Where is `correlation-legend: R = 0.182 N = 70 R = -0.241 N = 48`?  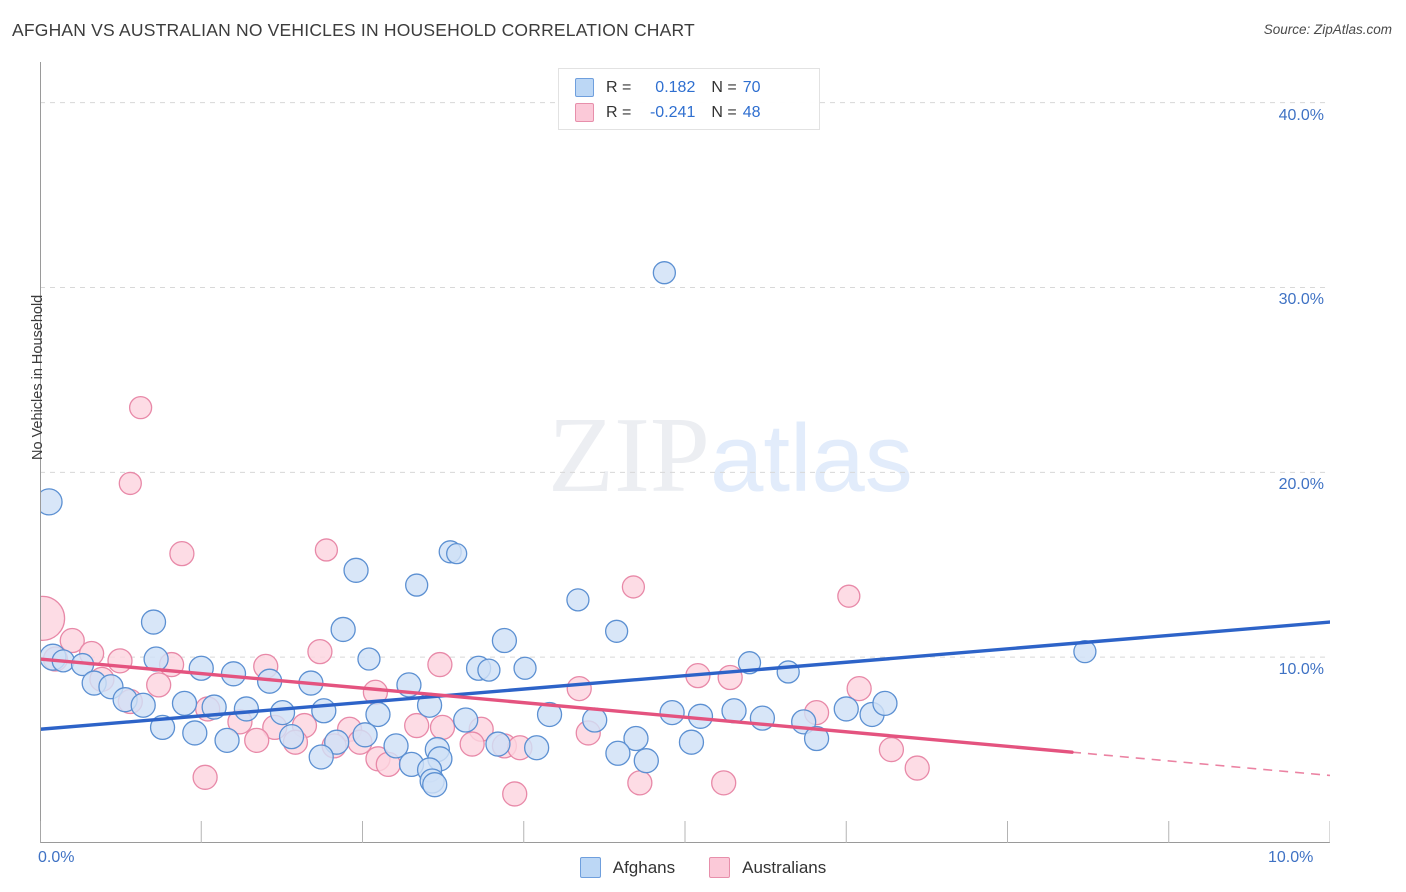
correlation-legend: R = 0.182 N = 70 R = -0.241 N = 48 is located at coordinates (689, 99).